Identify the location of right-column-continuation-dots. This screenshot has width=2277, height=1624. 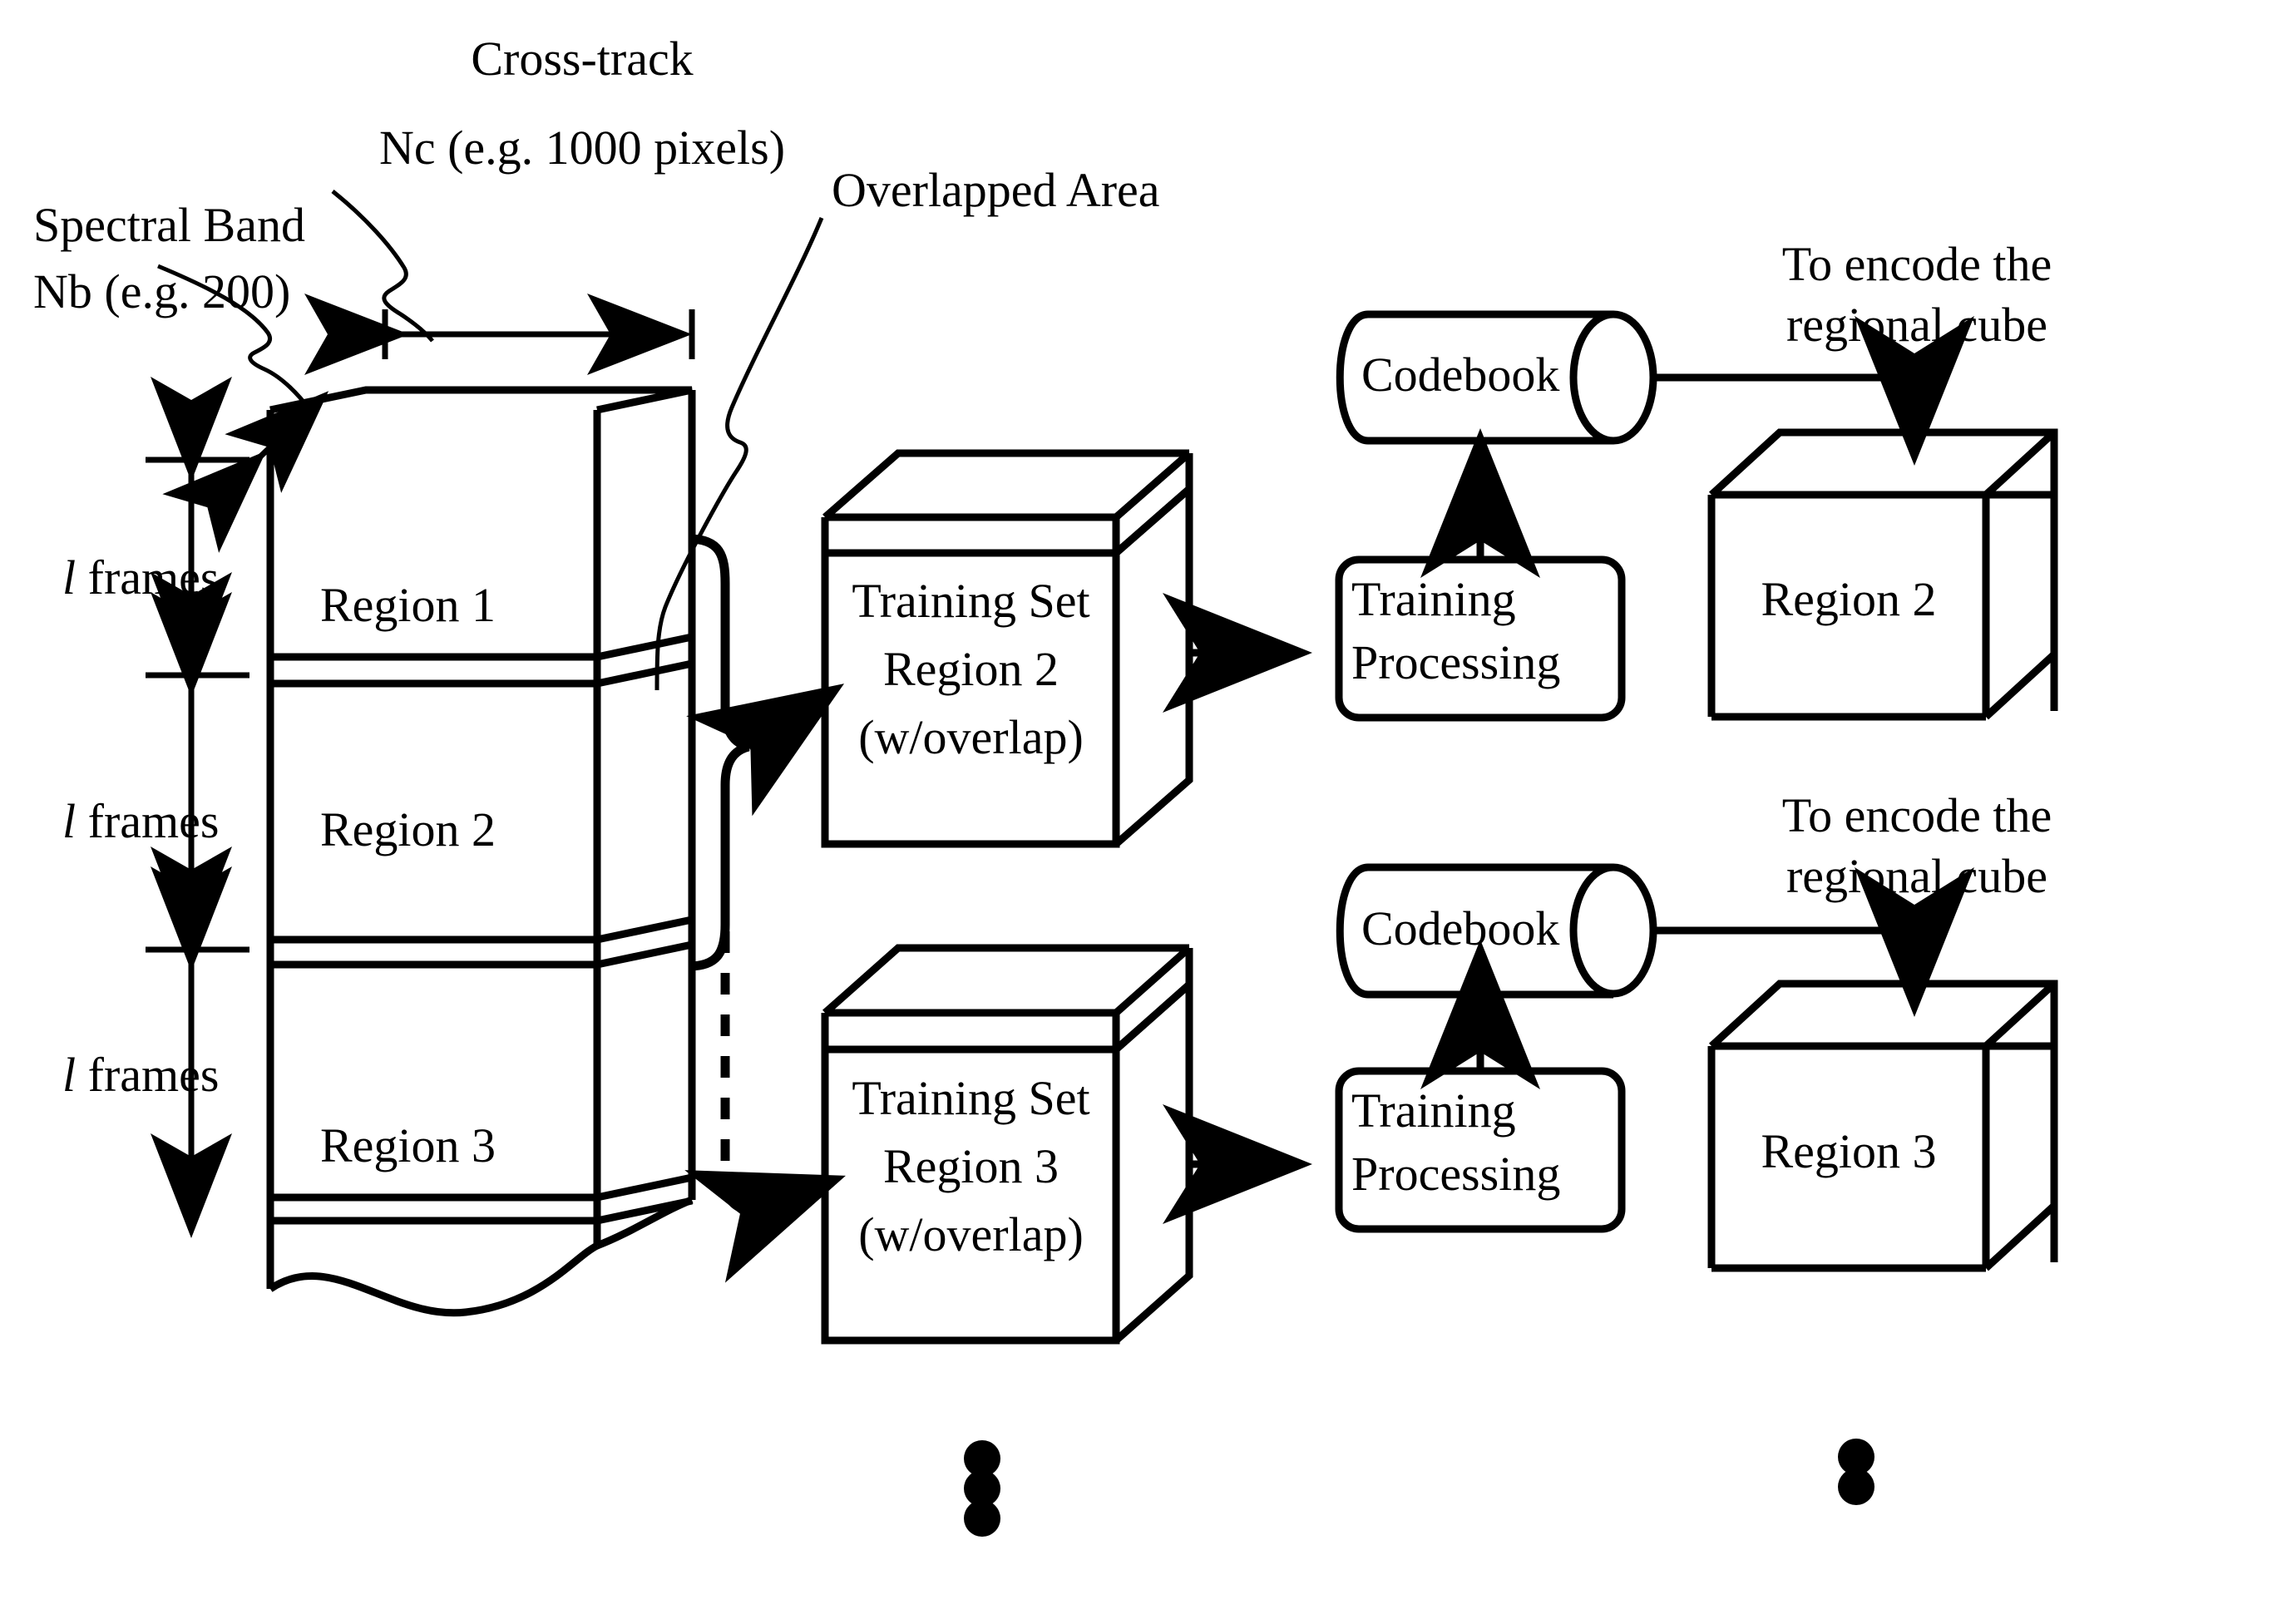
(1856, 1472).